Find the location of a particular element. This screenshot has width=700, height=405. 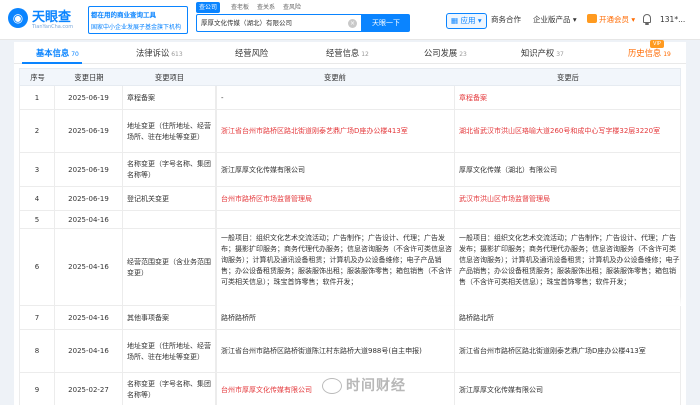

tab-label: 法律诉讼 is located at coordinates (153, 53).